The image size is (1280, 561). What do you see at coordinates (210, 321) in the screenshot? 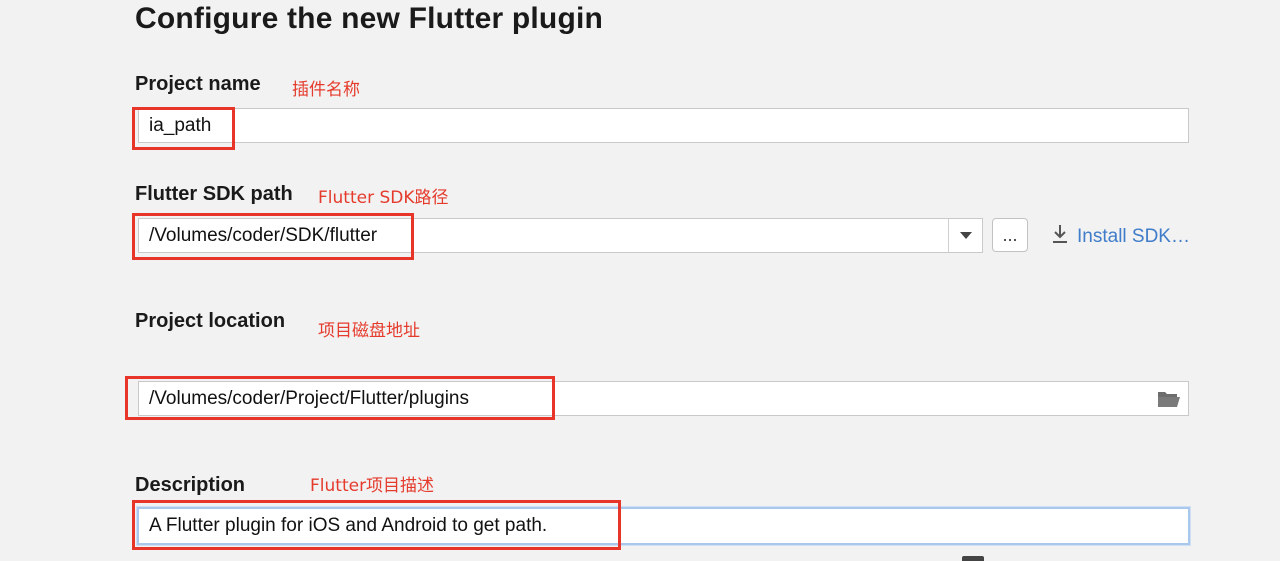
I see `project-location-label: Project location` at bounding box center [210, 321].